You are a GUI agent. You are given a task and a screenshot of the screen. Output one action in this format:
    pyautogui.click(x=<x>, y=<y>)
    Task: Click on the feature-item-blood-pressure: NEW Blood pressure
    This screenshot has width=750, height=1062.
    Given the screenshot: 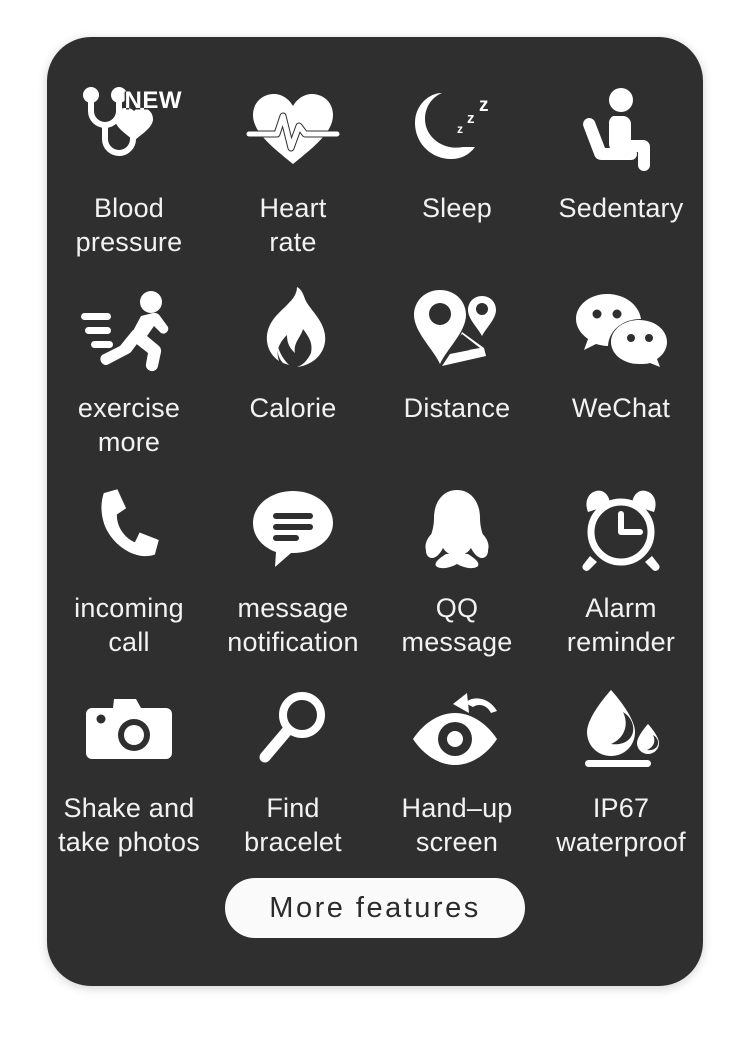 What is the action you would take?
    pyautogui.click(x=129, y=177)
    